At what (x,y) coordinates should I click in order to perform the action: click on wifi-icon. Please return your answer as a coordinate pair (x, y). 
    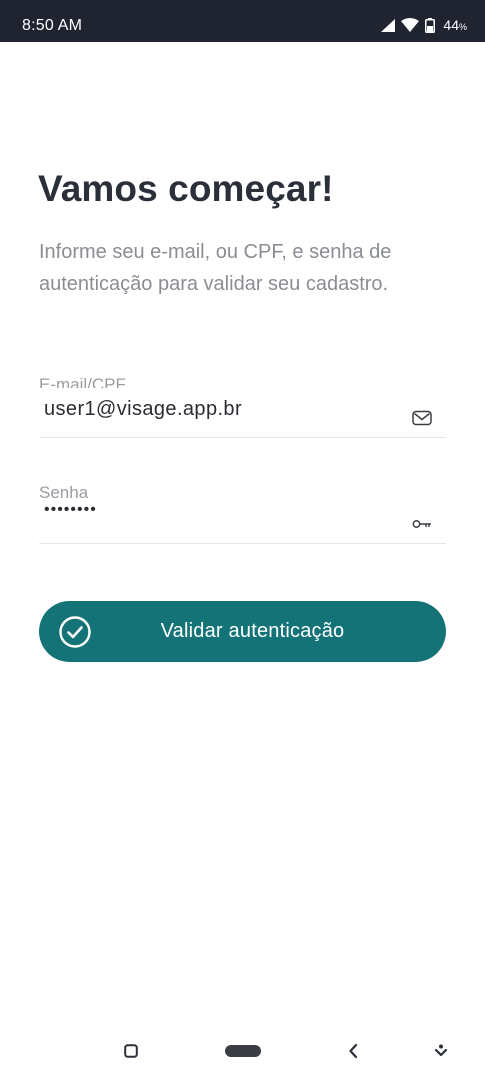
    Looking at the image, I should click on (410, 25).